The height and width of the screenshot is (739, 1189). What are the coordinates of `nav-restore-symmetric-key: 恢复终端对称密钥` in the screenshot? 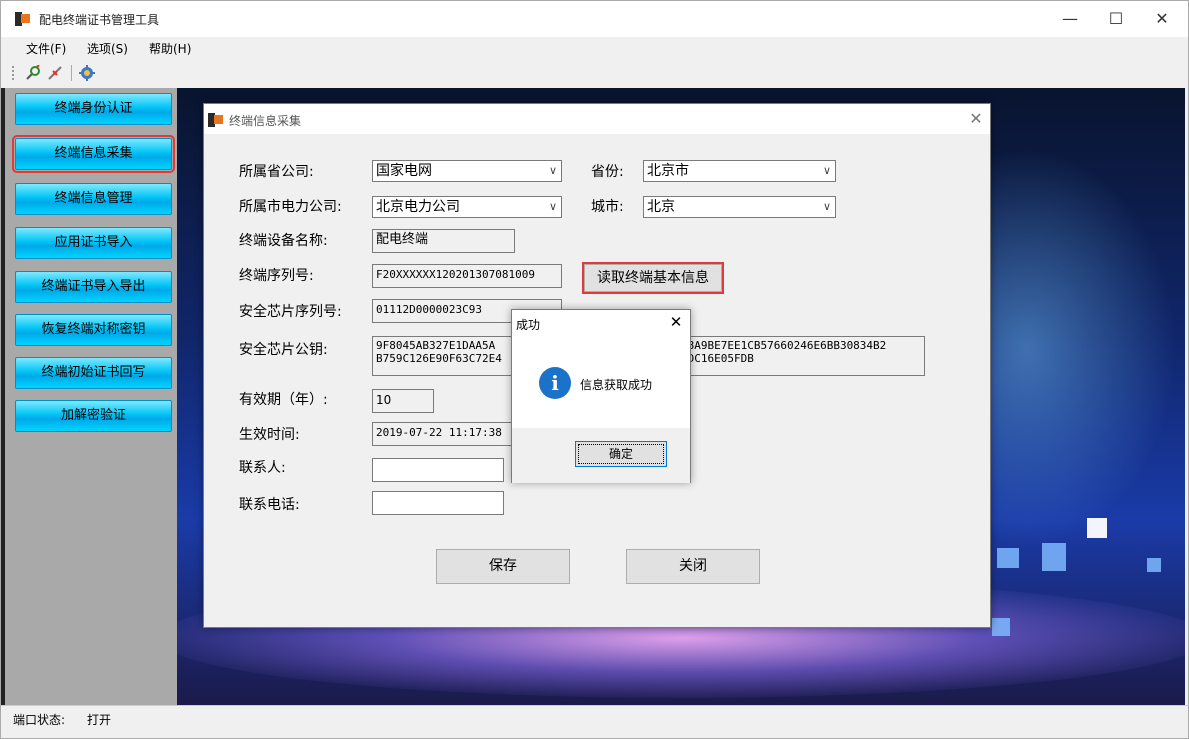 It's located at (93, 330).